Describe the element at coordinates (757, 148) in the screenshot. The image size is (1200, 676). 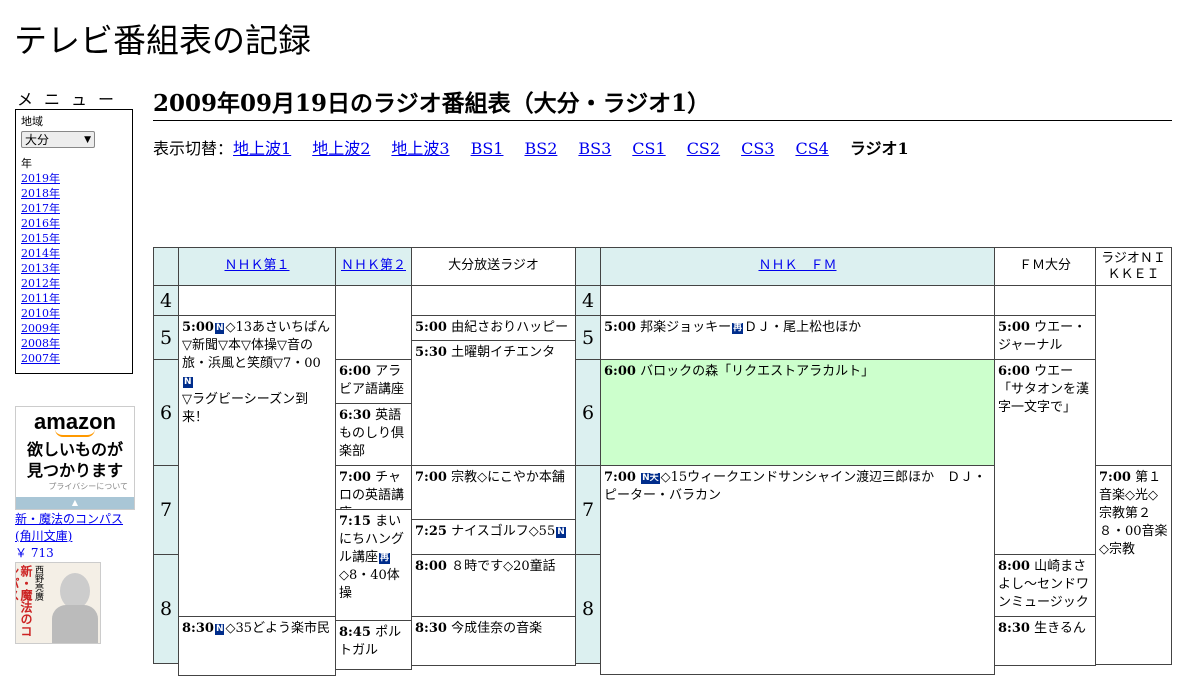
I see `switch-link-cs3: CS3` at that location.